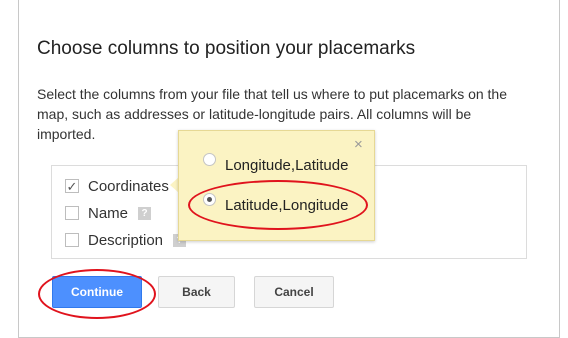  Describe the element at coordinates (358, 144) in the screenshot. I see `close-icon: ×` at that location.